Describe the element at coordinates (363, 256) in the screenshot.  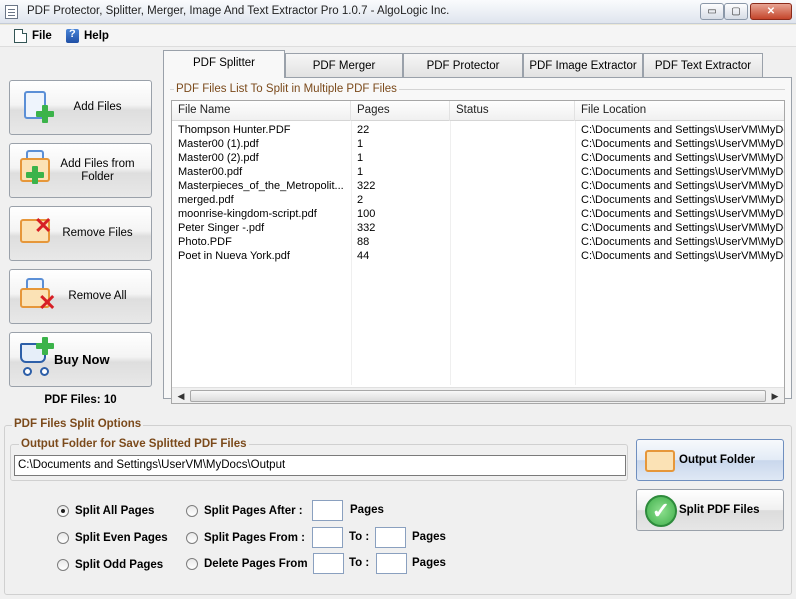
I see `table-cell: 44` at that location.